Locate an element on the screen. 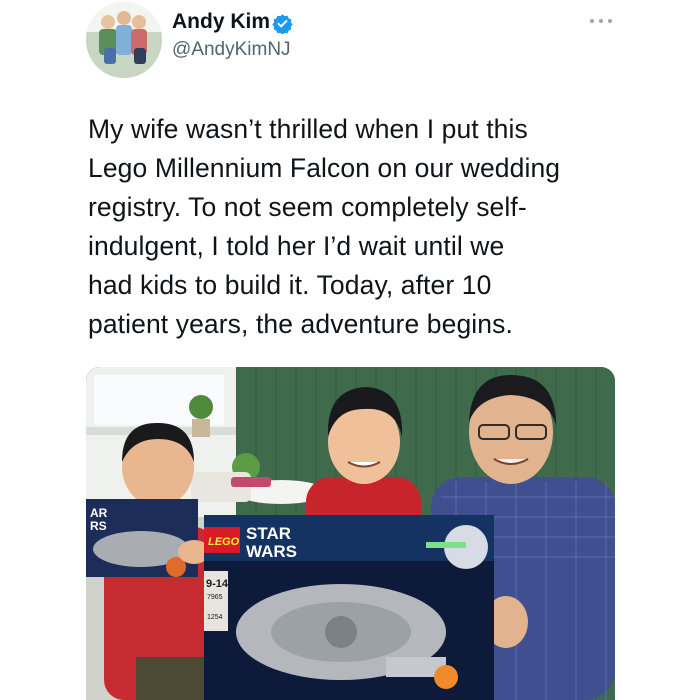  tweet-text-line: registry. To not seem completely self- is located at coordinates (307, 207).